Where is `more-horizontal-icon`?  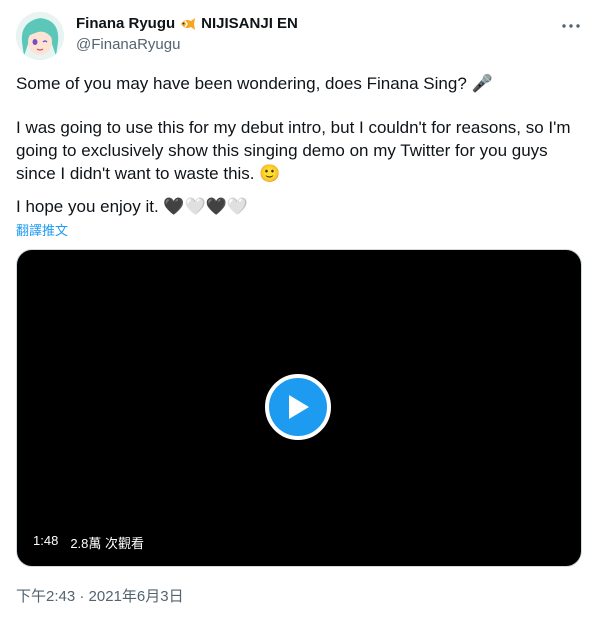
more-horizontal-icon is located at coordinates (571, 26).